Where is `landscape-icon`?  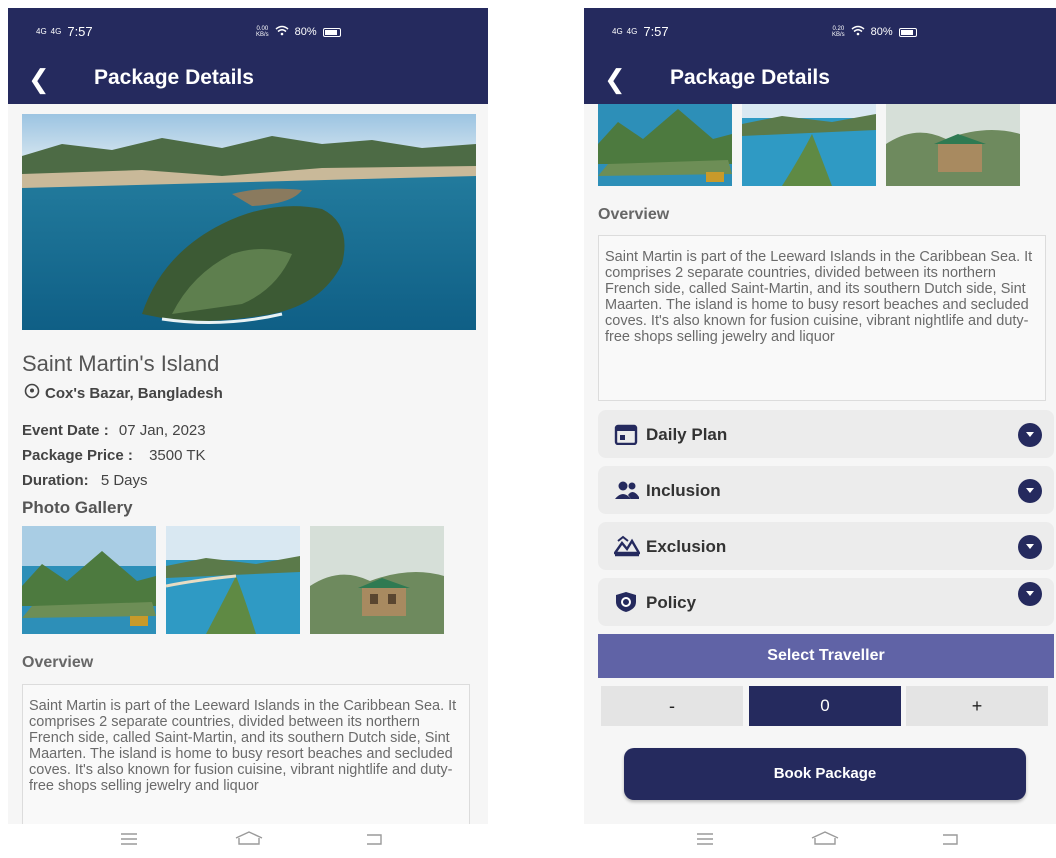 landscape-icon is located at coordinates (627, 546).